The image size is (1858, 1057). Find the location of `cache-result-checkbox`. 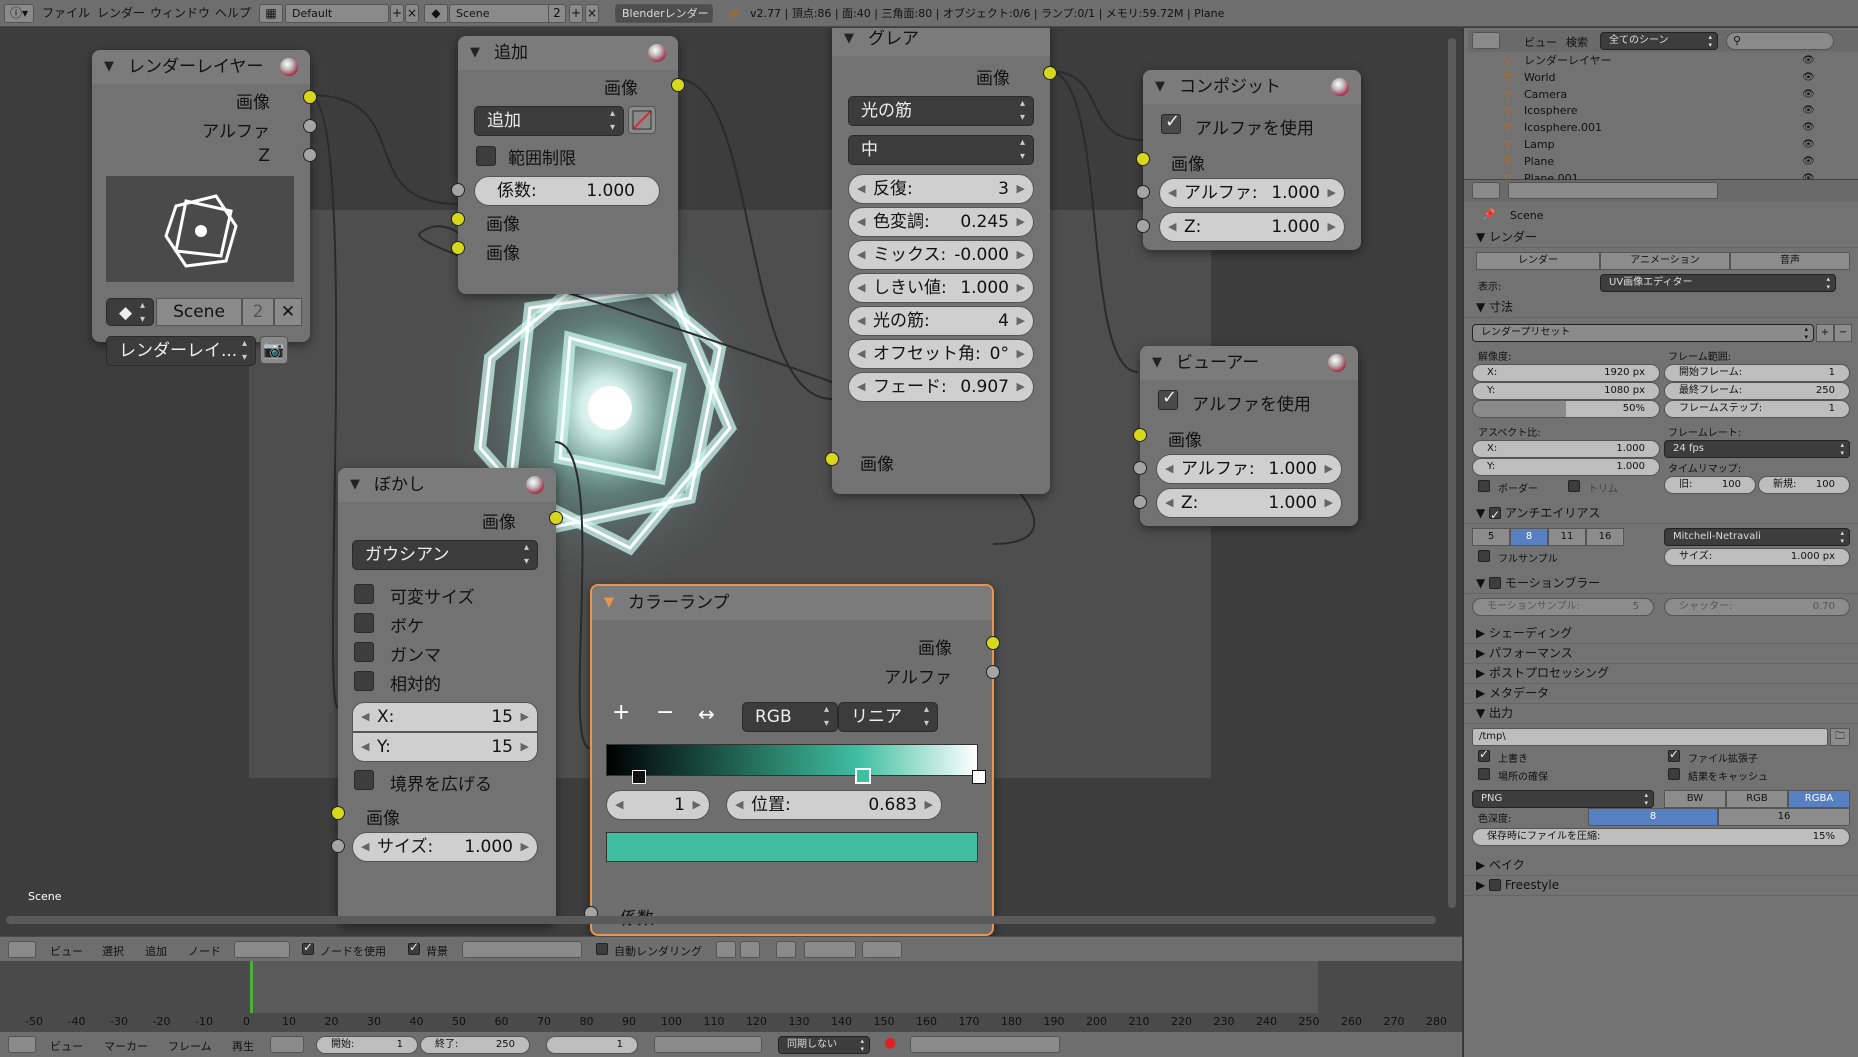

cache-result-checkbox is located at coordinates (1674, 774).